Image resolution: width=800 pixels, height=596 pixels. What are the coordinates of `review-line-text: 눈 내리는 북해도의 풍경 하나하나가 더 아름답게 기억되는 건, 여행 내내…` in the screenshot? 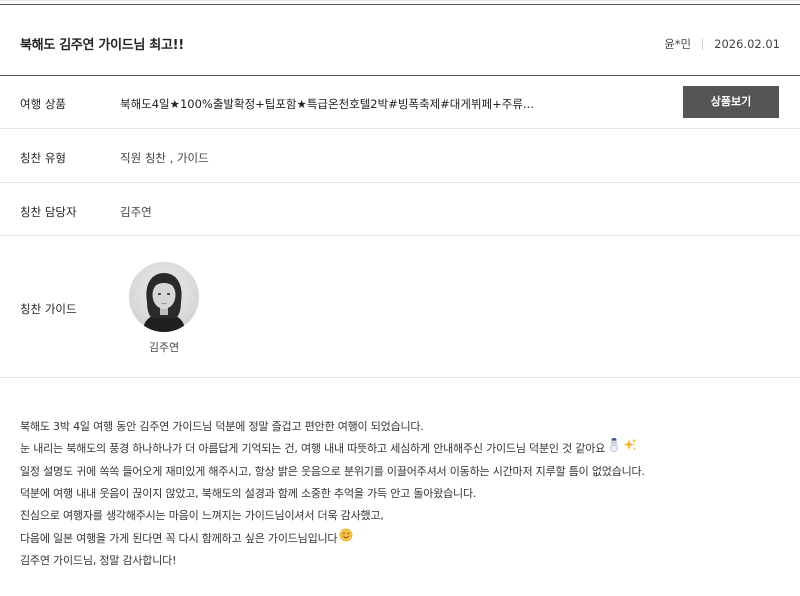 It's located at (313, 449).